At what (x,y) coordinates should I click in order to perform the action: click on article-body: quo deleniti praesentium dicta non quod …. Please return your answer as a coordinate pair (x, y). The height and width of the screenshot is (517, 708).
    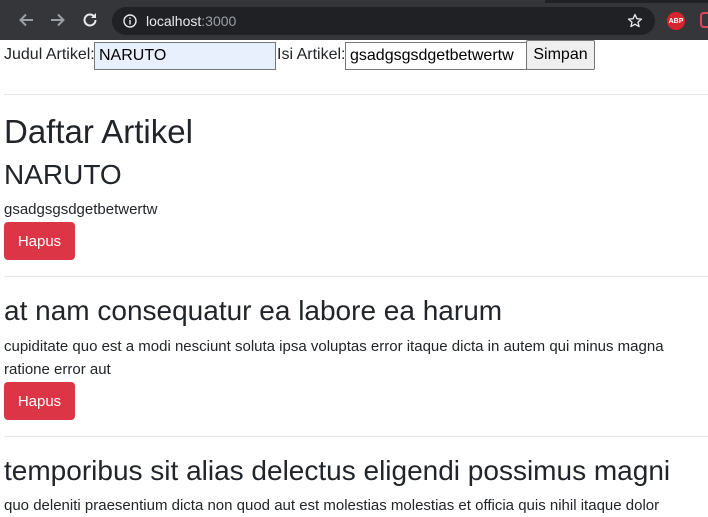
    Looking at the image, I should click on (332, 505).